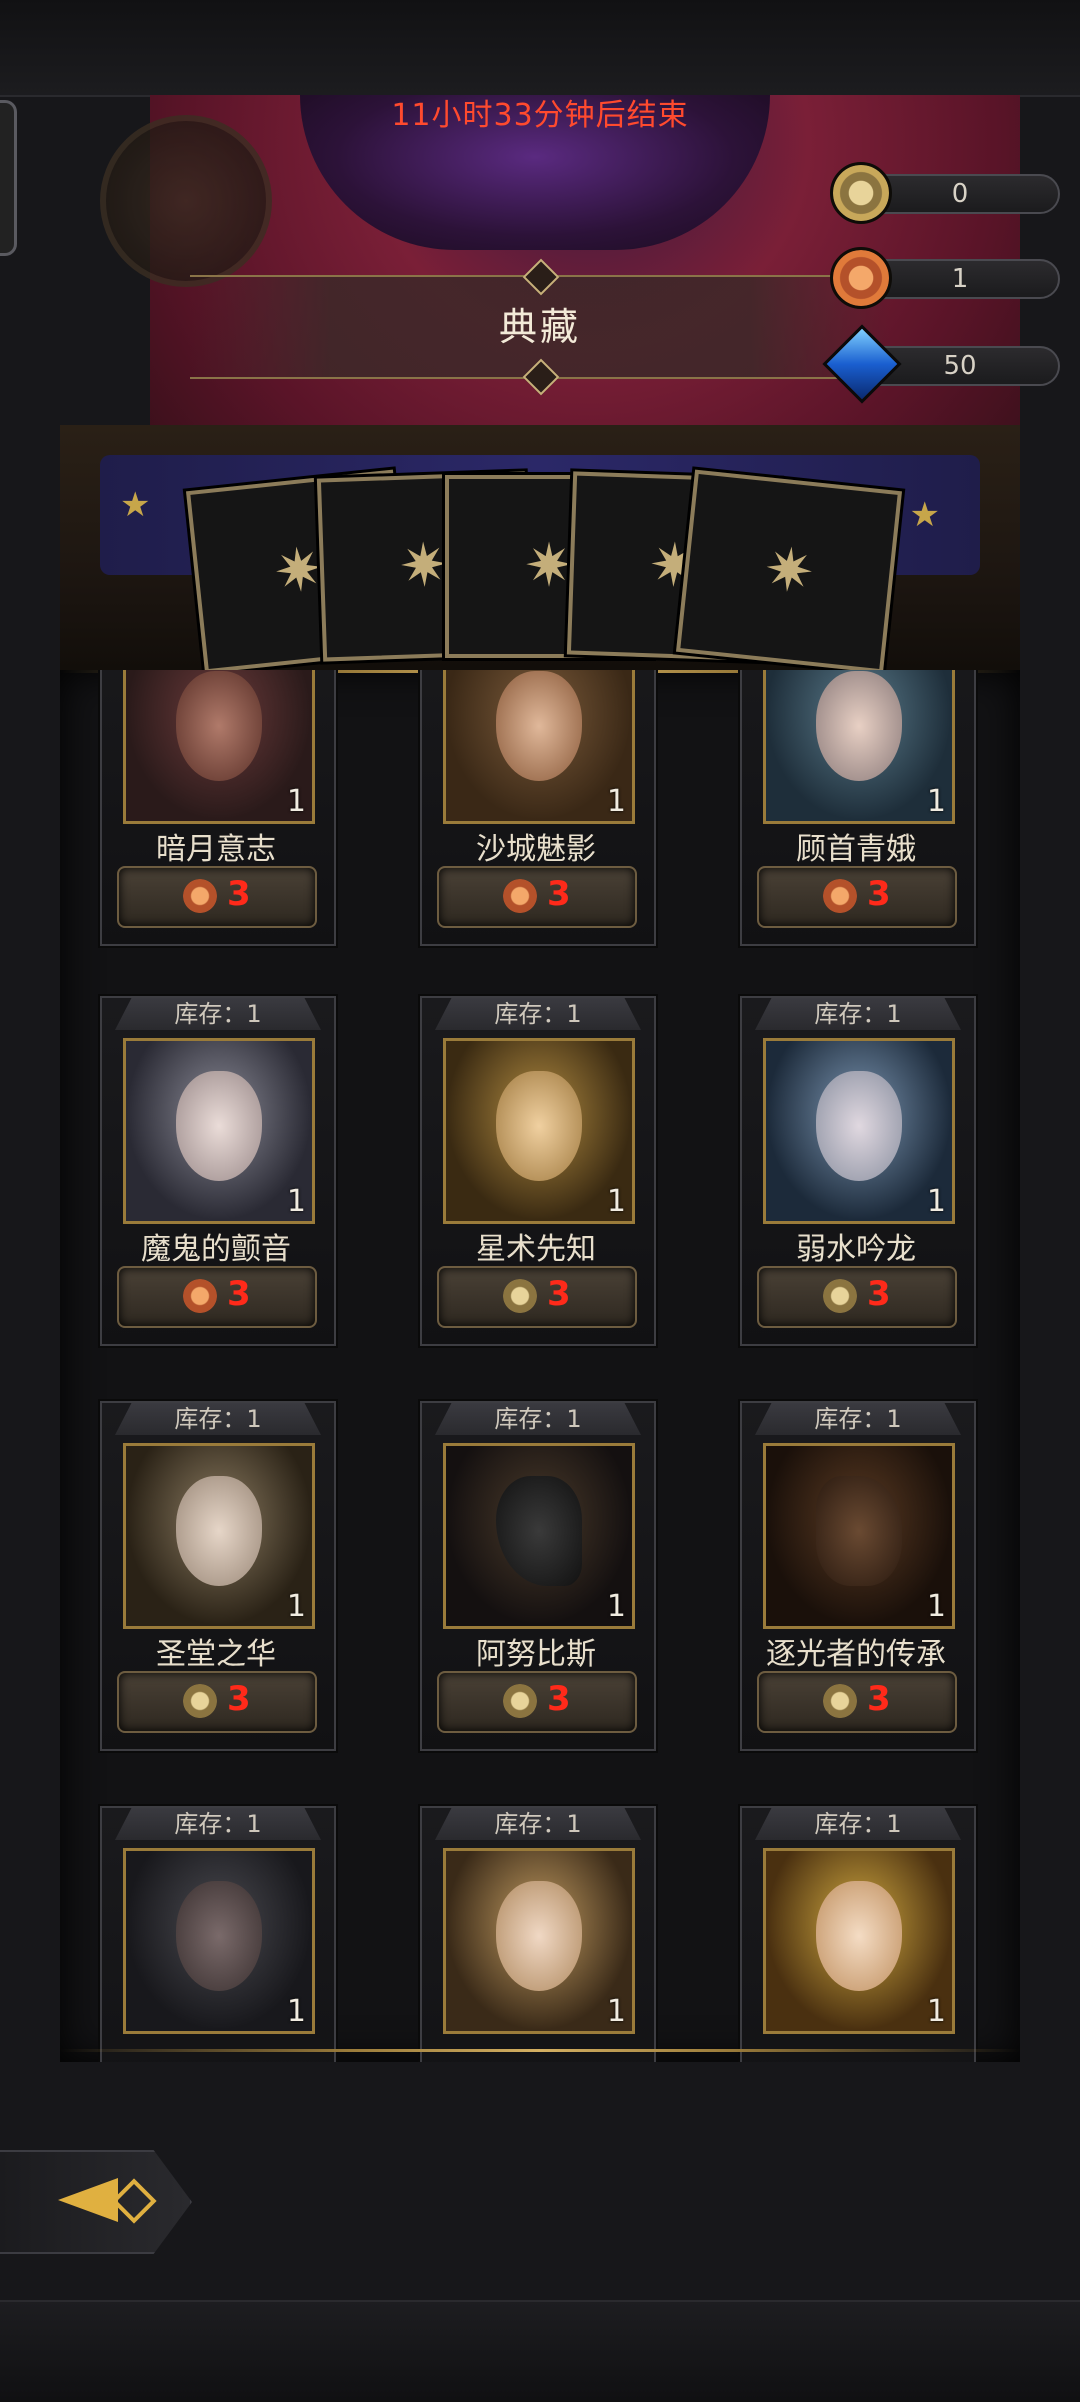 This screenshot has width=1080, height=2402. I want to click on side-tab-handle, so click(8, 178).